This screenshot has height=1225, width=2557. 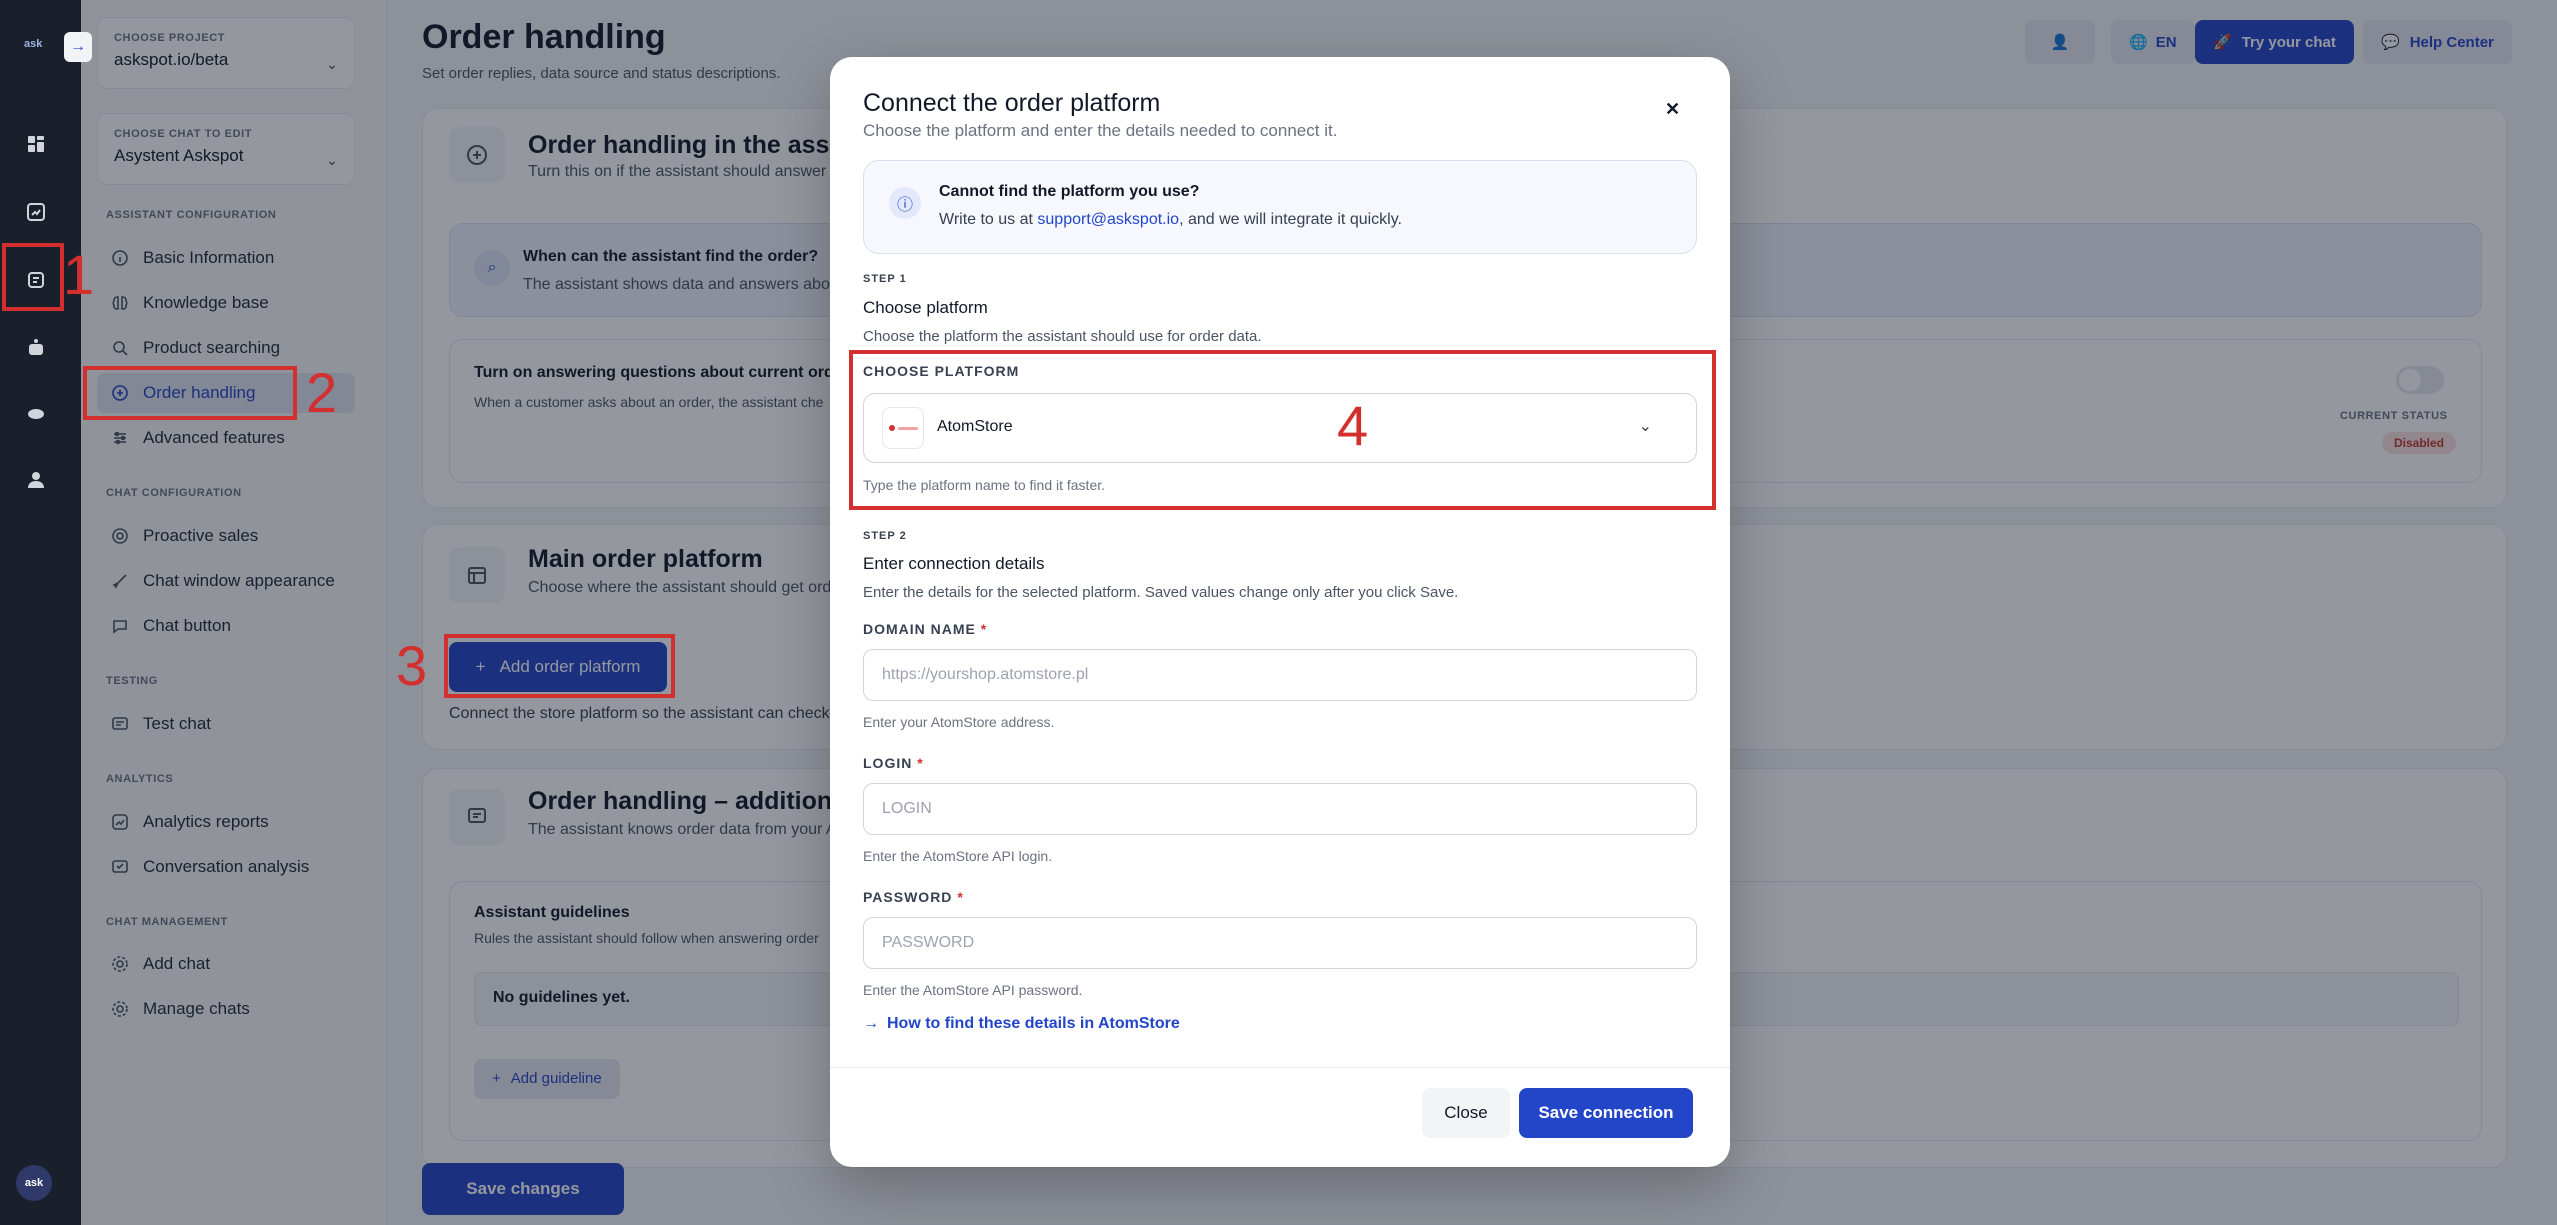 What do you see at coordinates (905, 203) in the screenshot?
I see `info-icon: ⓘ` at bounding box center [905, 203].